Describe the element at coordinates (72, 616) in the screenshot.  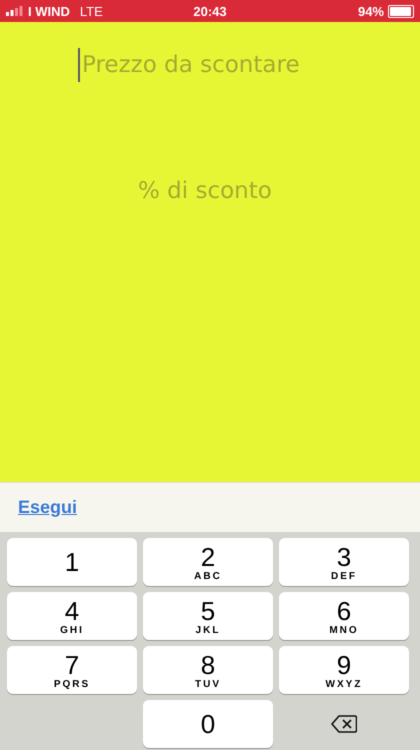
I see `number-key: 4 GHI` at that location.